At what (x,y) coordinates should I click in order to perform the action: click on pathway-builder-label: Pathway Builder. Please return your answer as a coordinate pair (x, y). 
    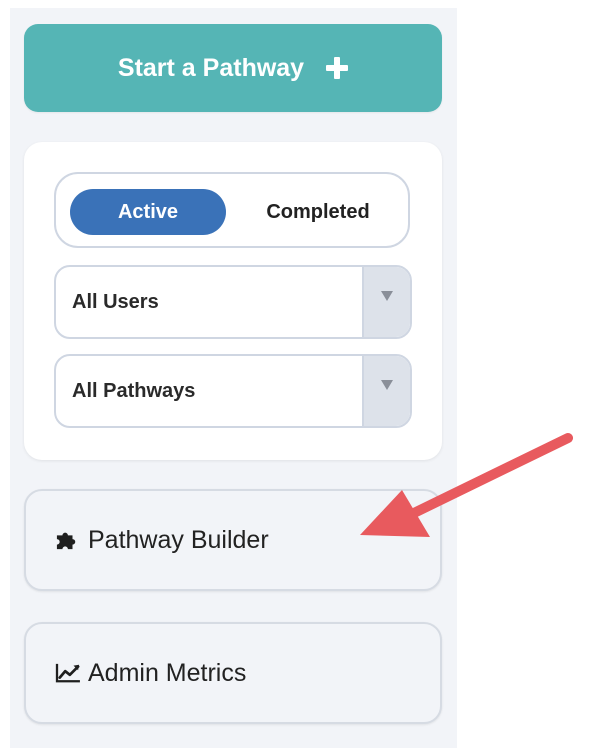
    Looking at the image, I should click on (178, 539).